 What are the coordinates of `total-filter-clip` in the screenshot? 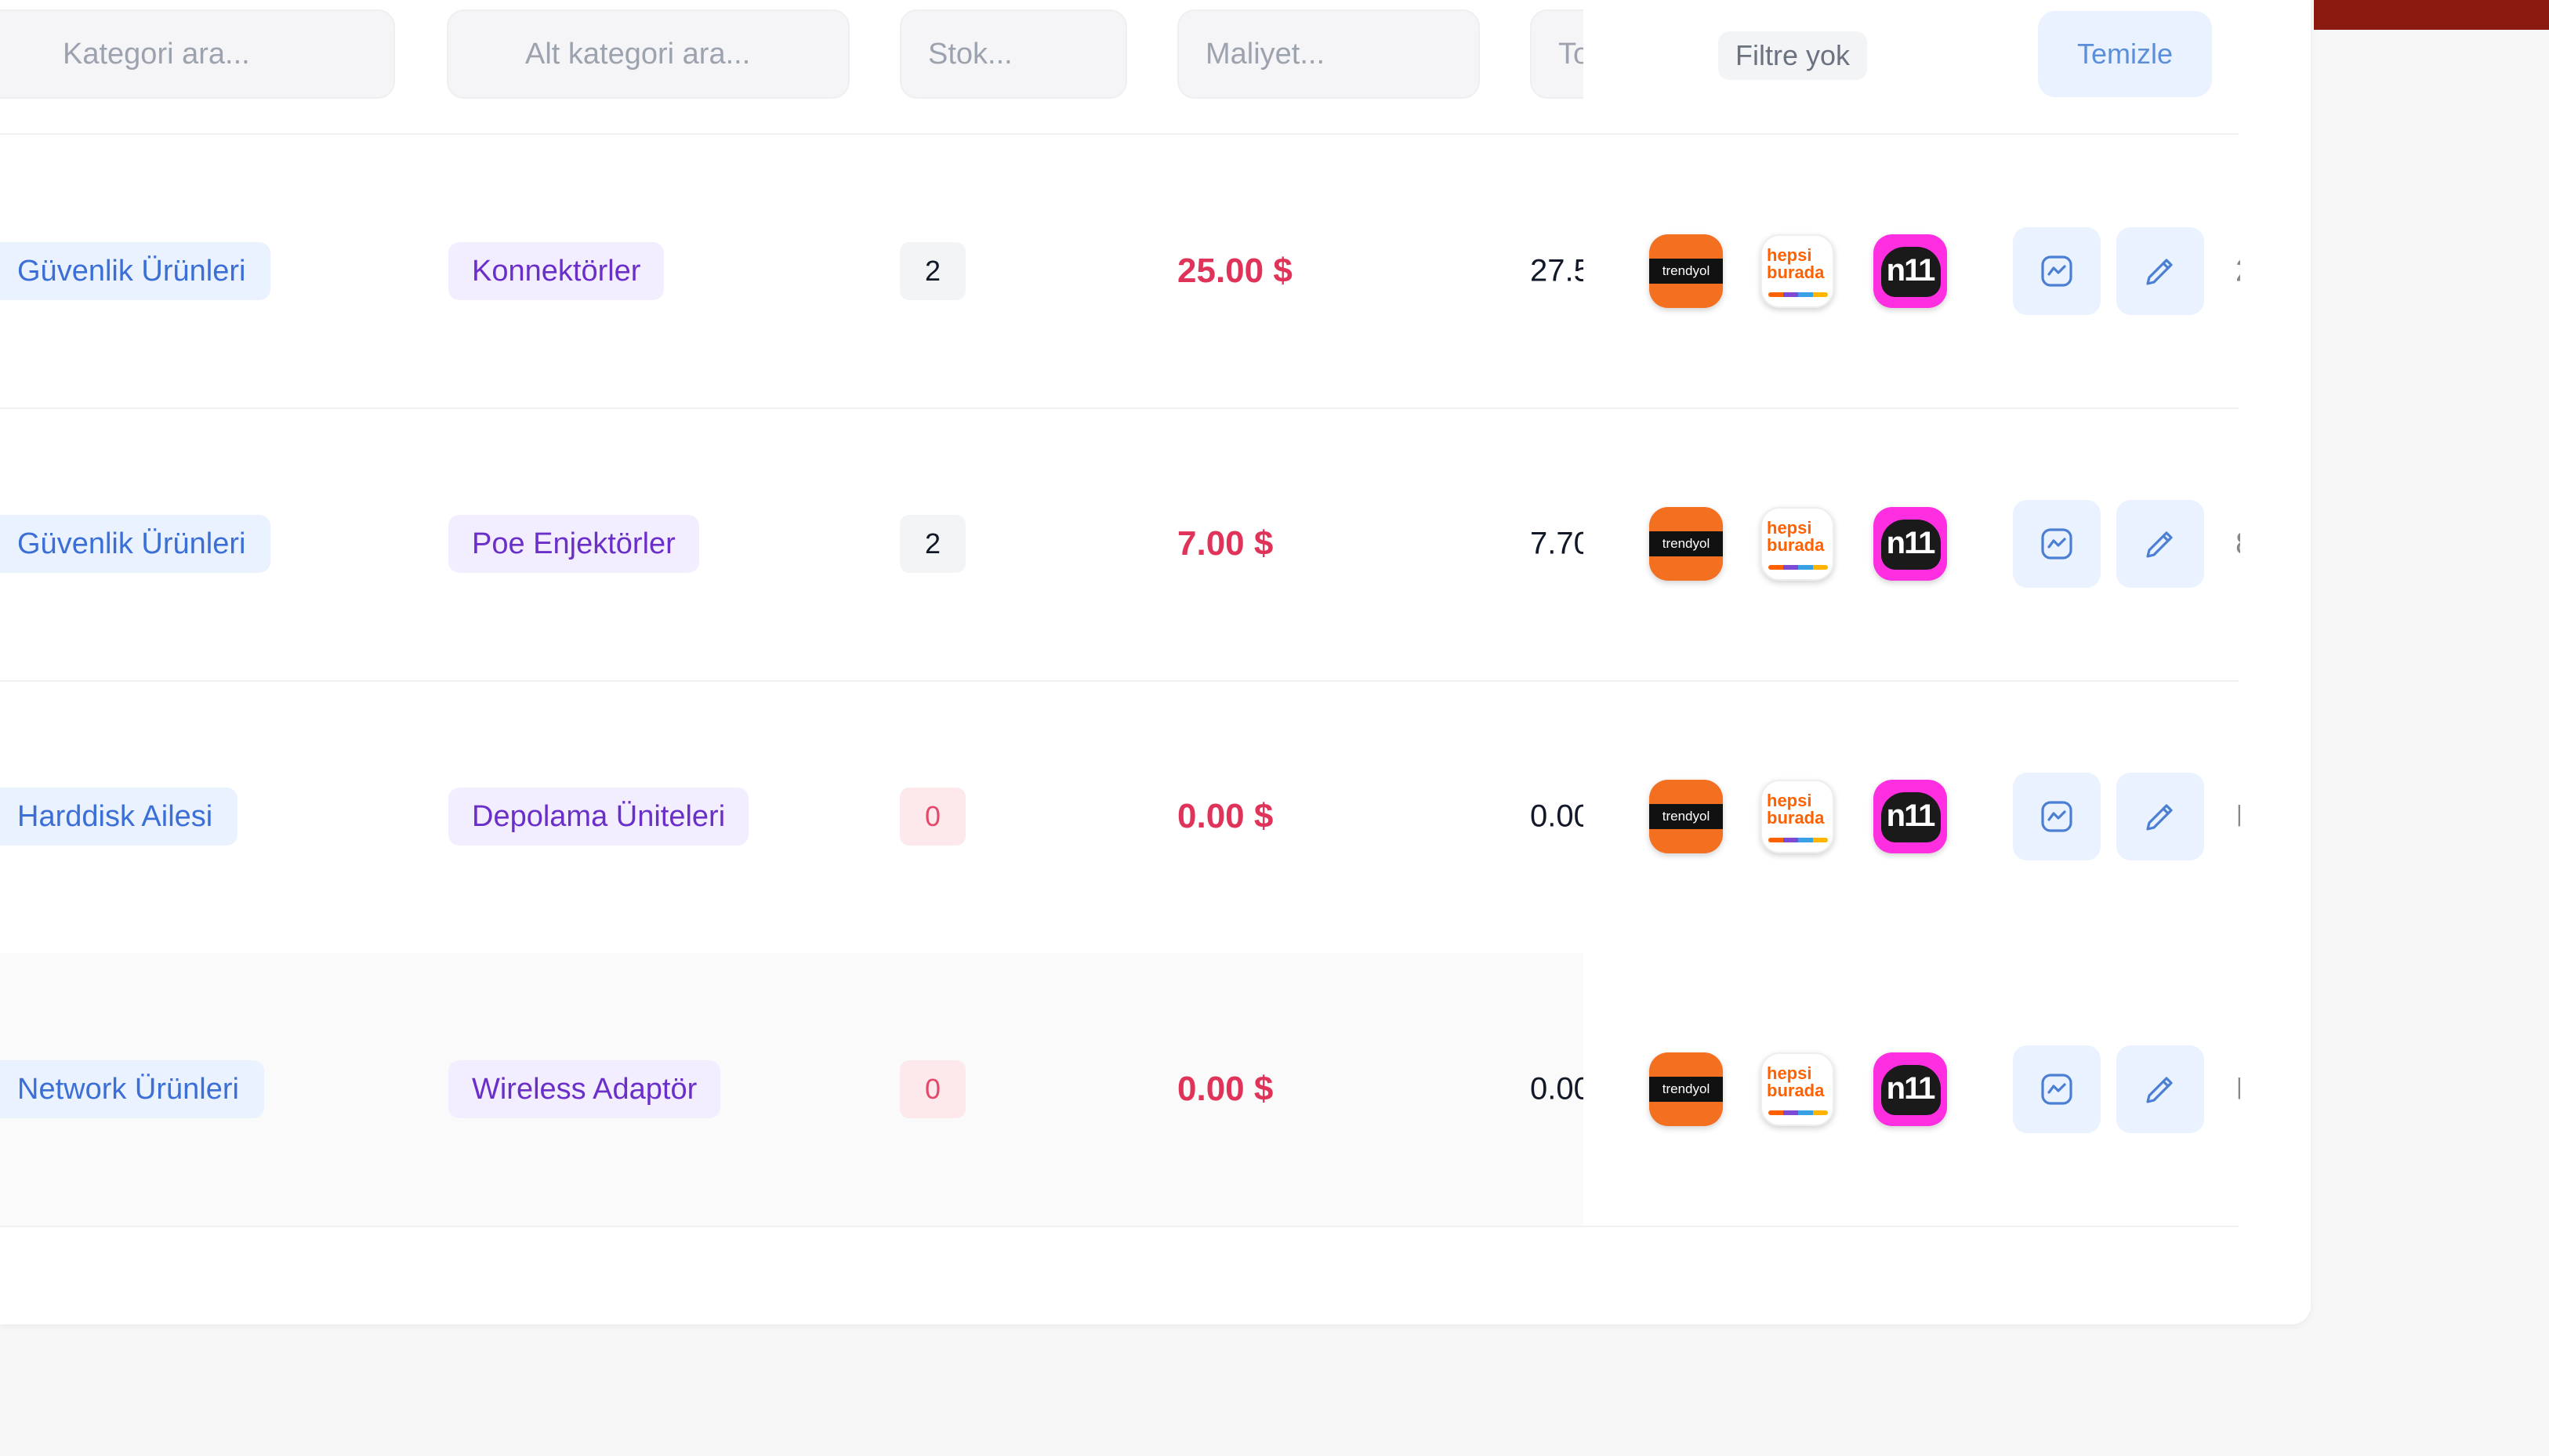 It's located at (1556, 54).